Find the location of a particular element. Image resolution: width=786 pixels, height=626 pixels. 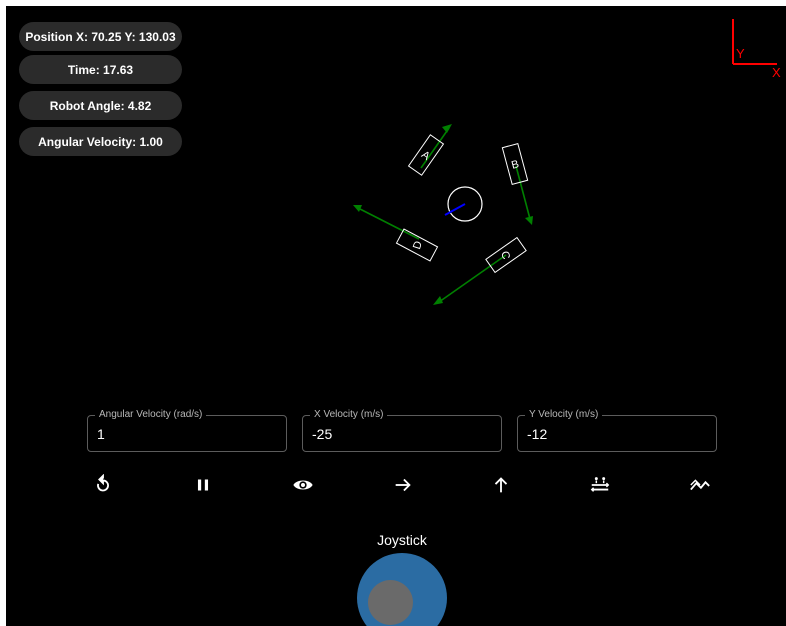

arrow-right-icon is located at coordinates (403, 485).